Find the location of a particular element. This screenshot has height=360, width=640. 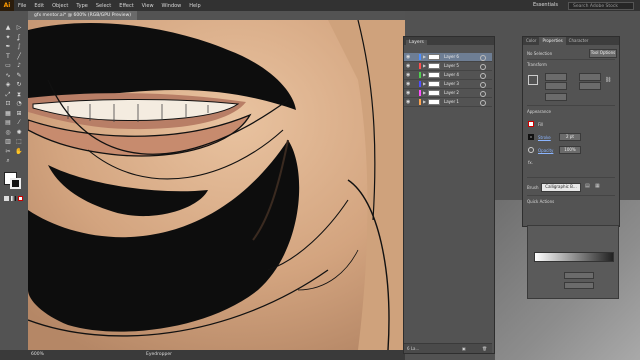

stroke-swatch-prop is located at coordinates (531, 137).